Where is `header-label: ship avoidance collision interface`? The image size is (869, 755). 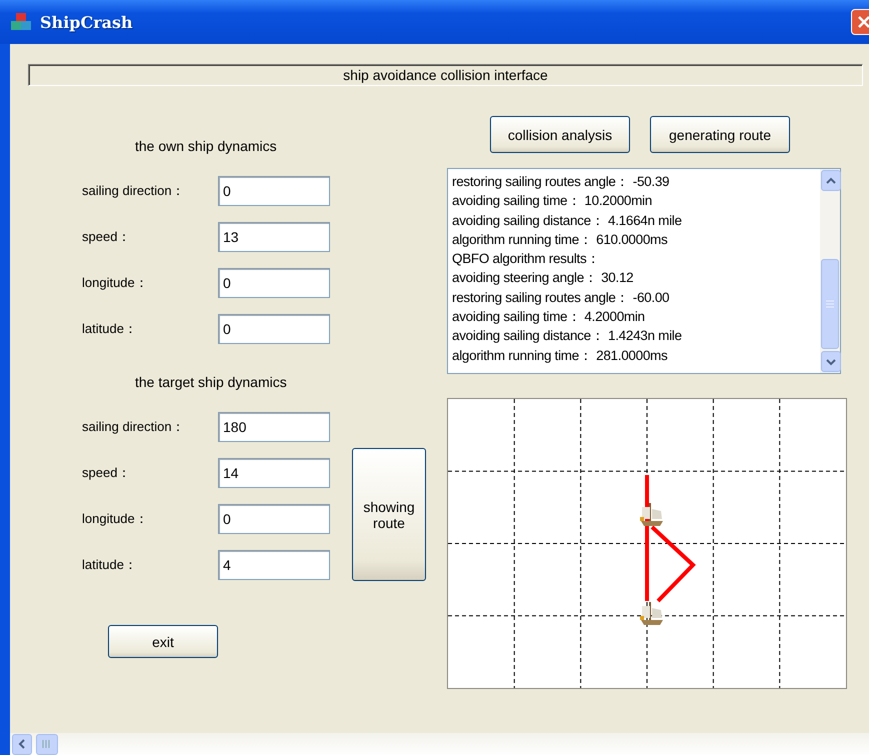 header-label: ship avoidance collision interface is located at coordinates (445, 75).